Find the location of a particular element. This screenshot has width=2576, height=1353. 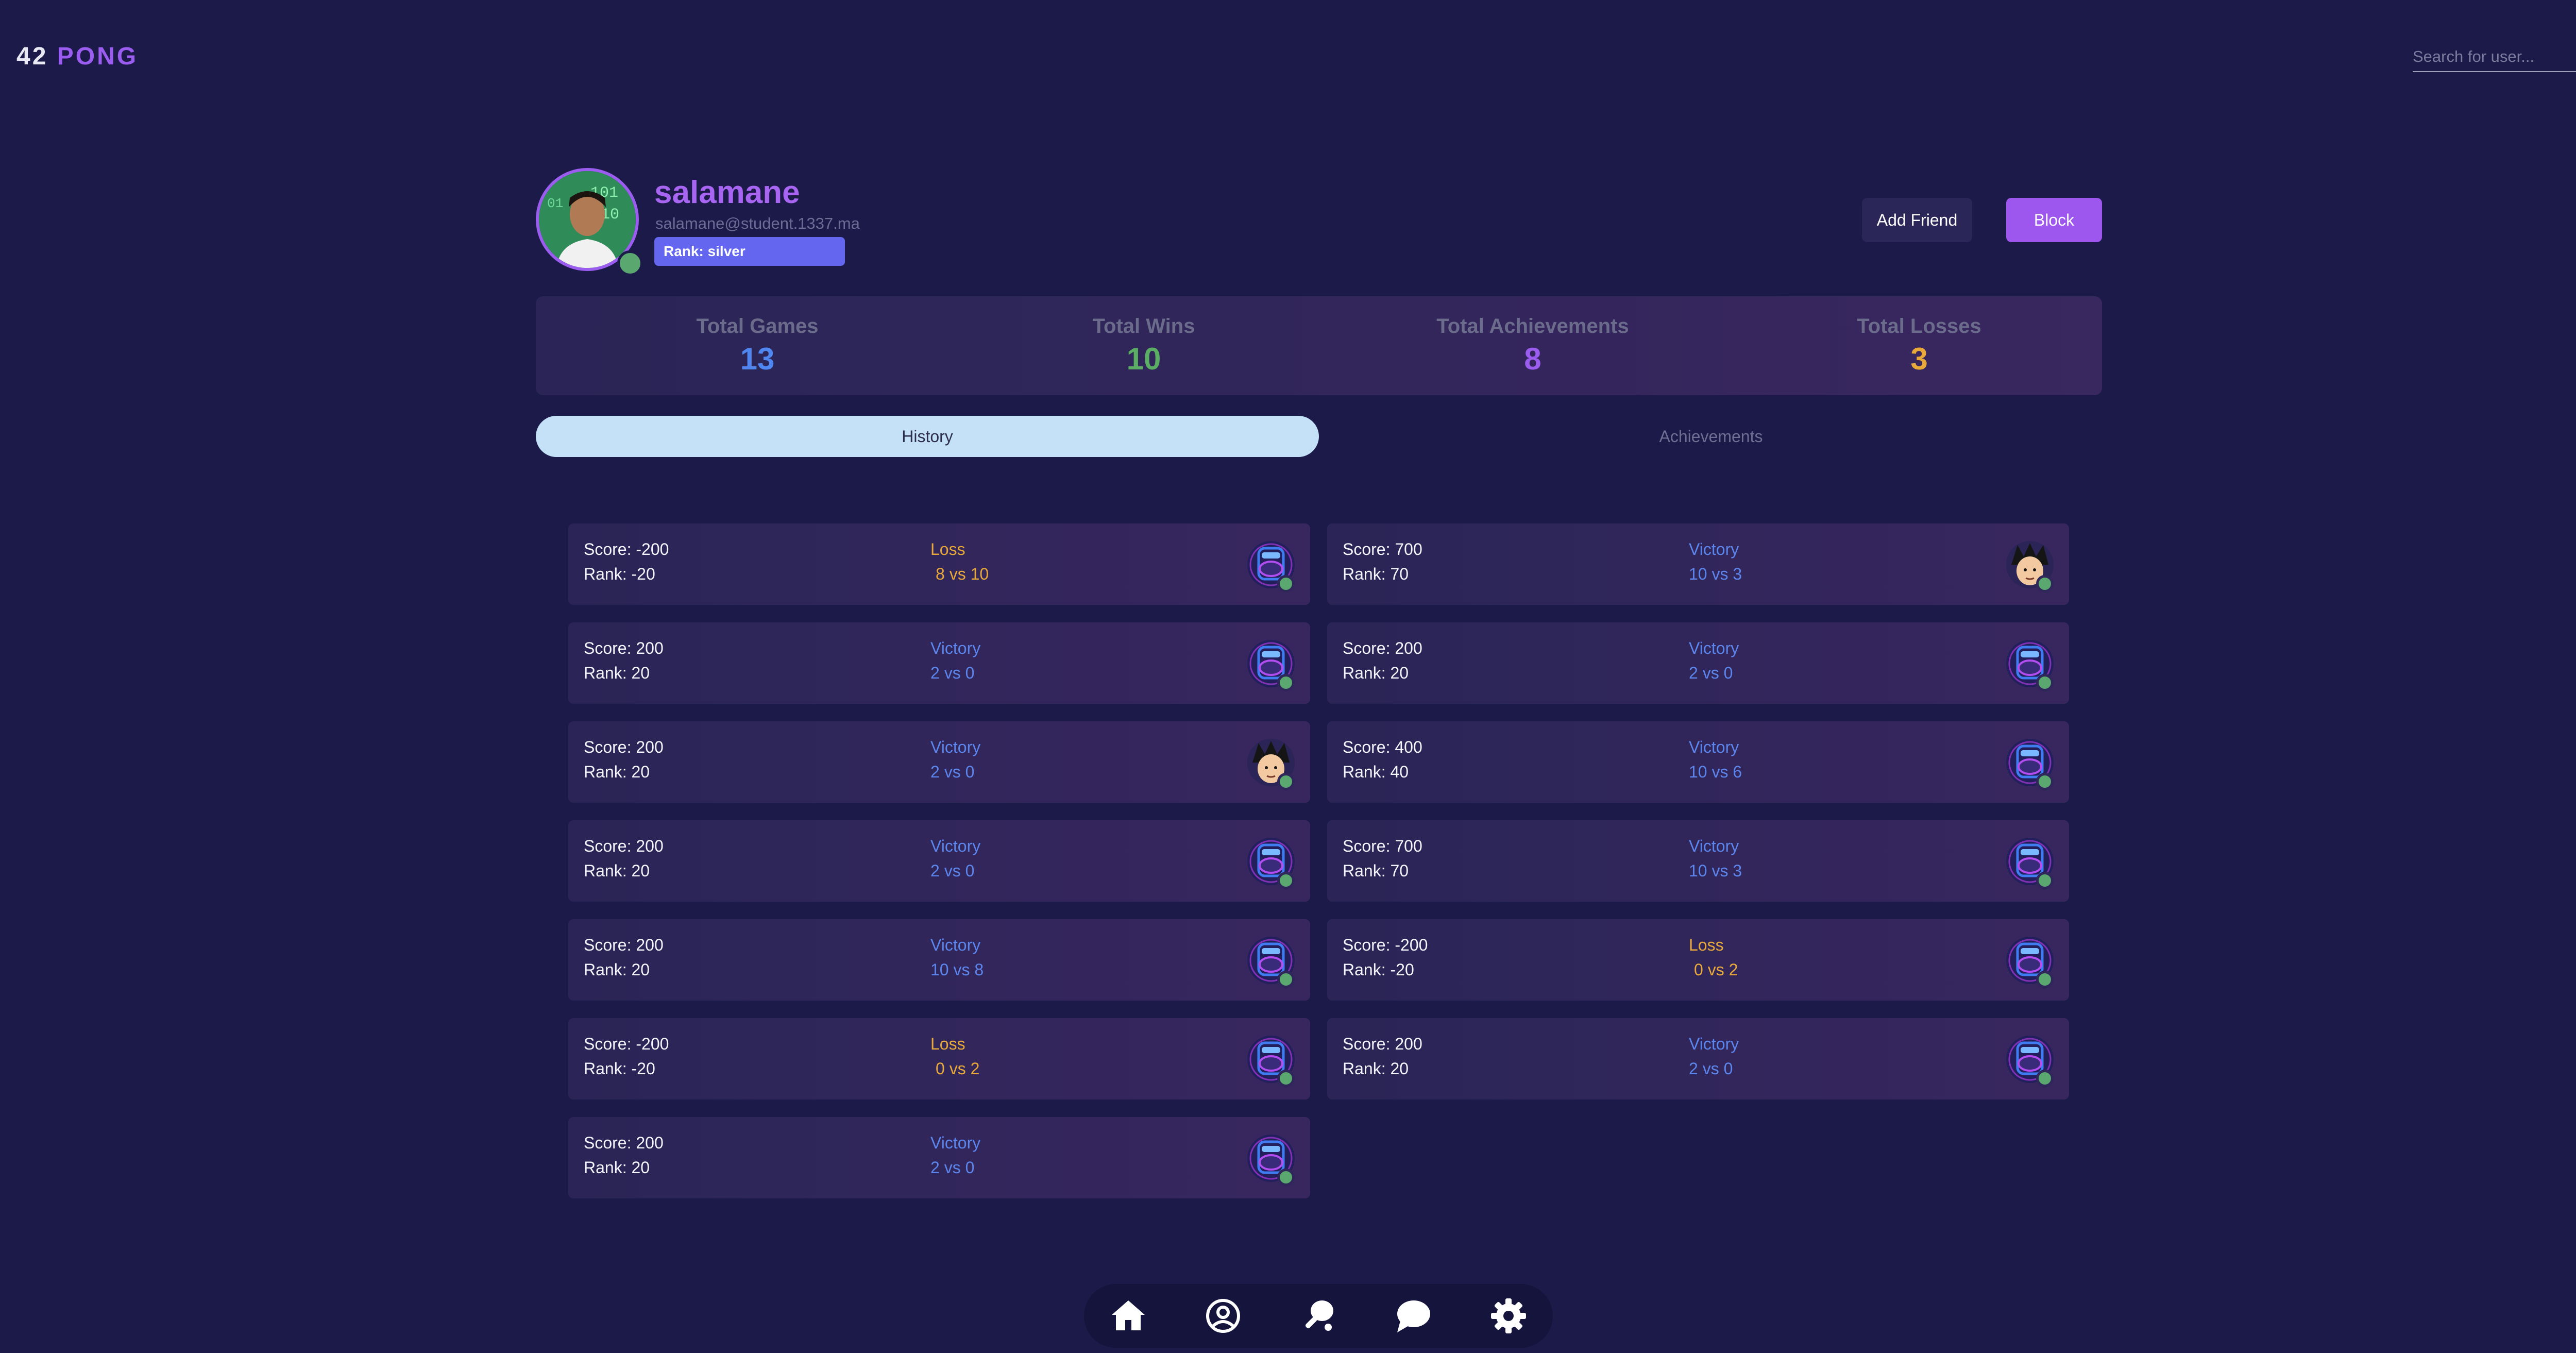

logo-word: PONG is located at coordinates (98, 56).